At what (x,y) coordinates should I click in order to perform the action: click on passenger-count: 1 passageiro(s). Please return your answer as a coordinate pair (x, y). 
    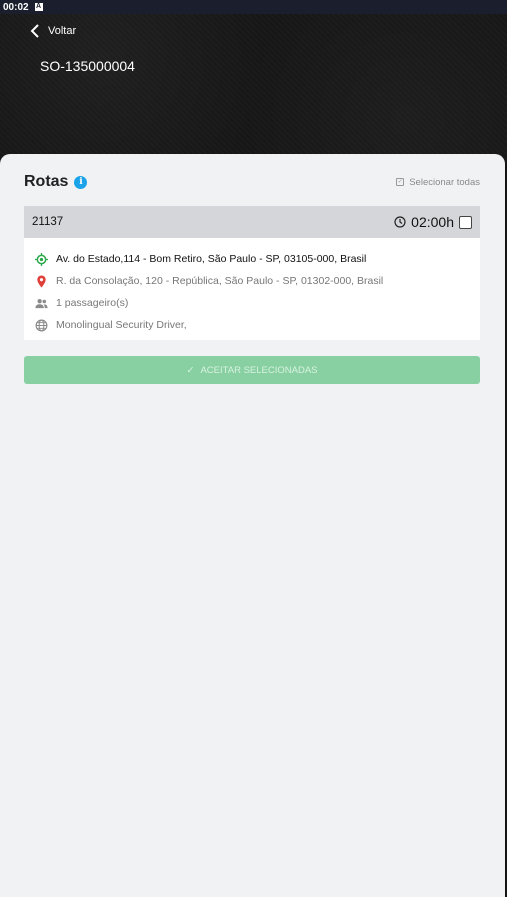
    Looking at the image, I should click on (92, 303).